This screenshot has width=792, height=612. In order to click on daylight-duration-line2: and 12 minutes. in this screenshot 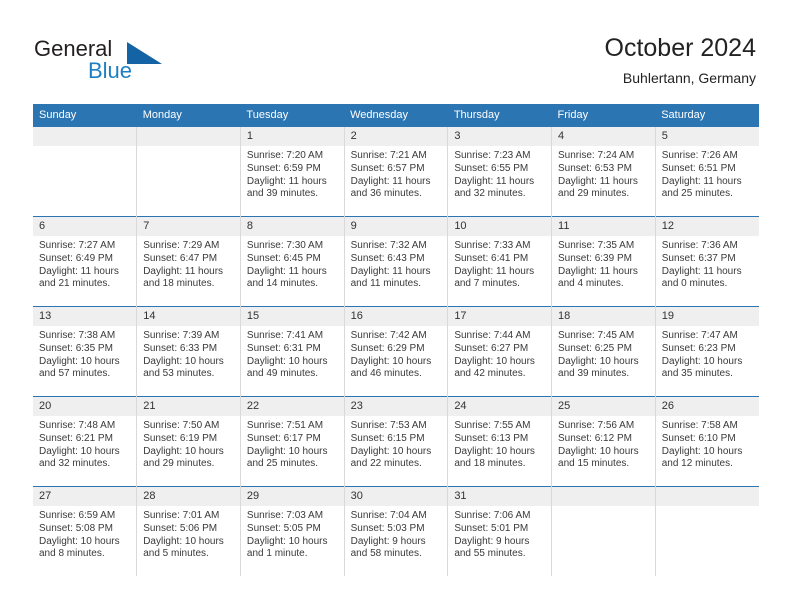, I will do `click(697, 464)`.